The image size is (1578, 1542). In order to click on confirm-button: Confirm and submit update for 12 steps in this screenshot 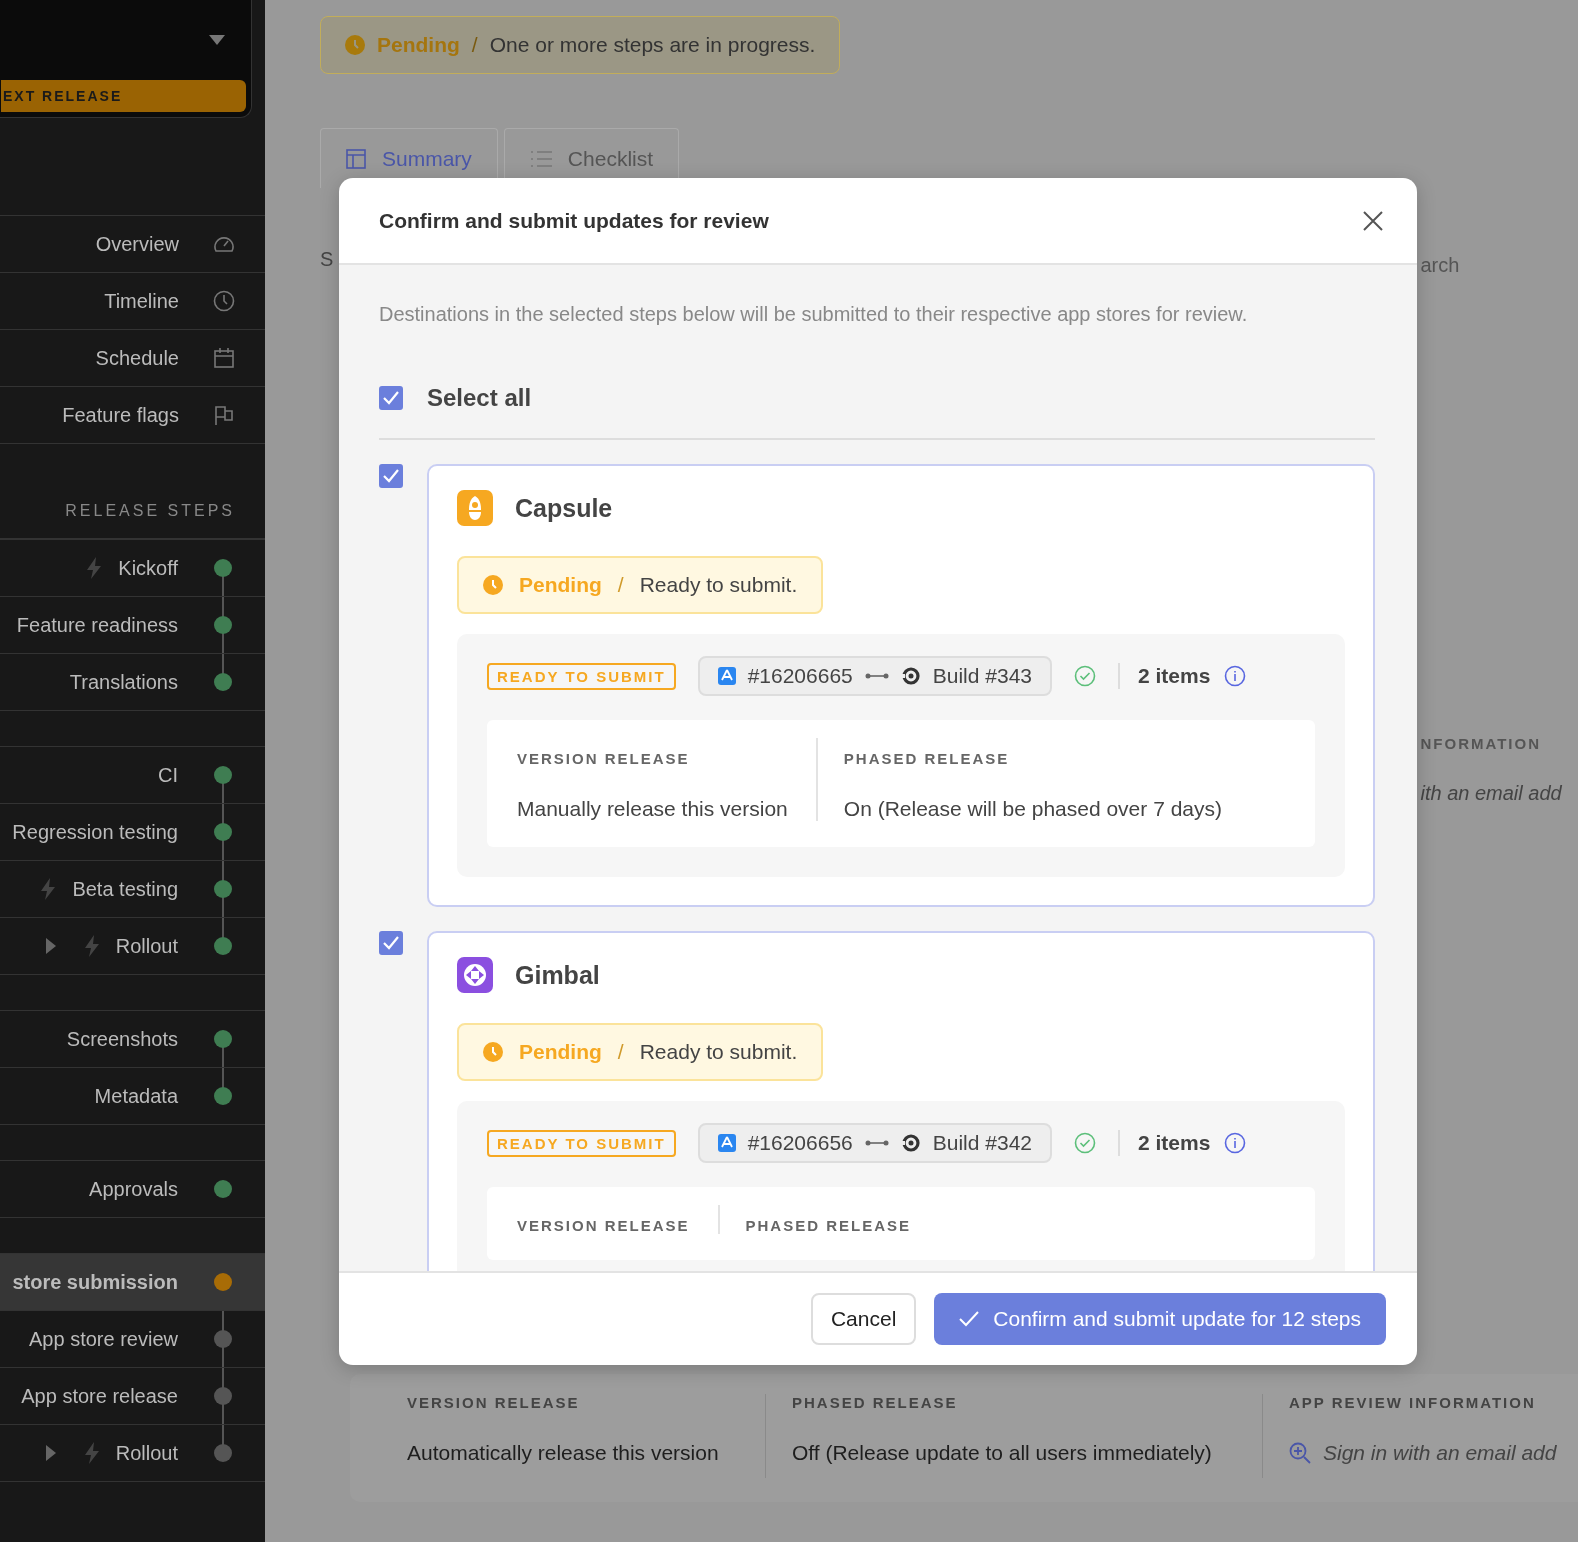, I will do `click(1160, 1319)`.